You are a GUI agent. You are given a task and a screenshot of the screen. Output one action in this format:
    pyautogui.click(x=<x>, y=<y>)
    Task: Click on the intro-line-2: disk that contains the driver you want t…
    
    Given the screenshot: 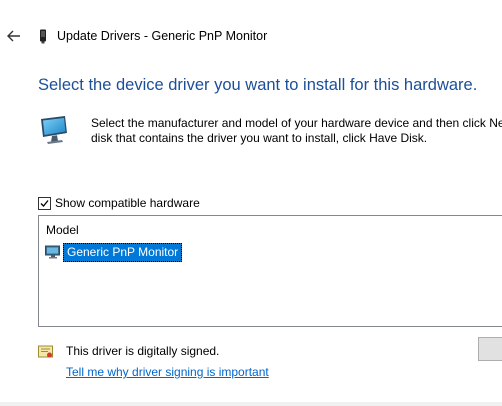 What is the action you would take?
    pyautogui.click(x=259, y=138)
    